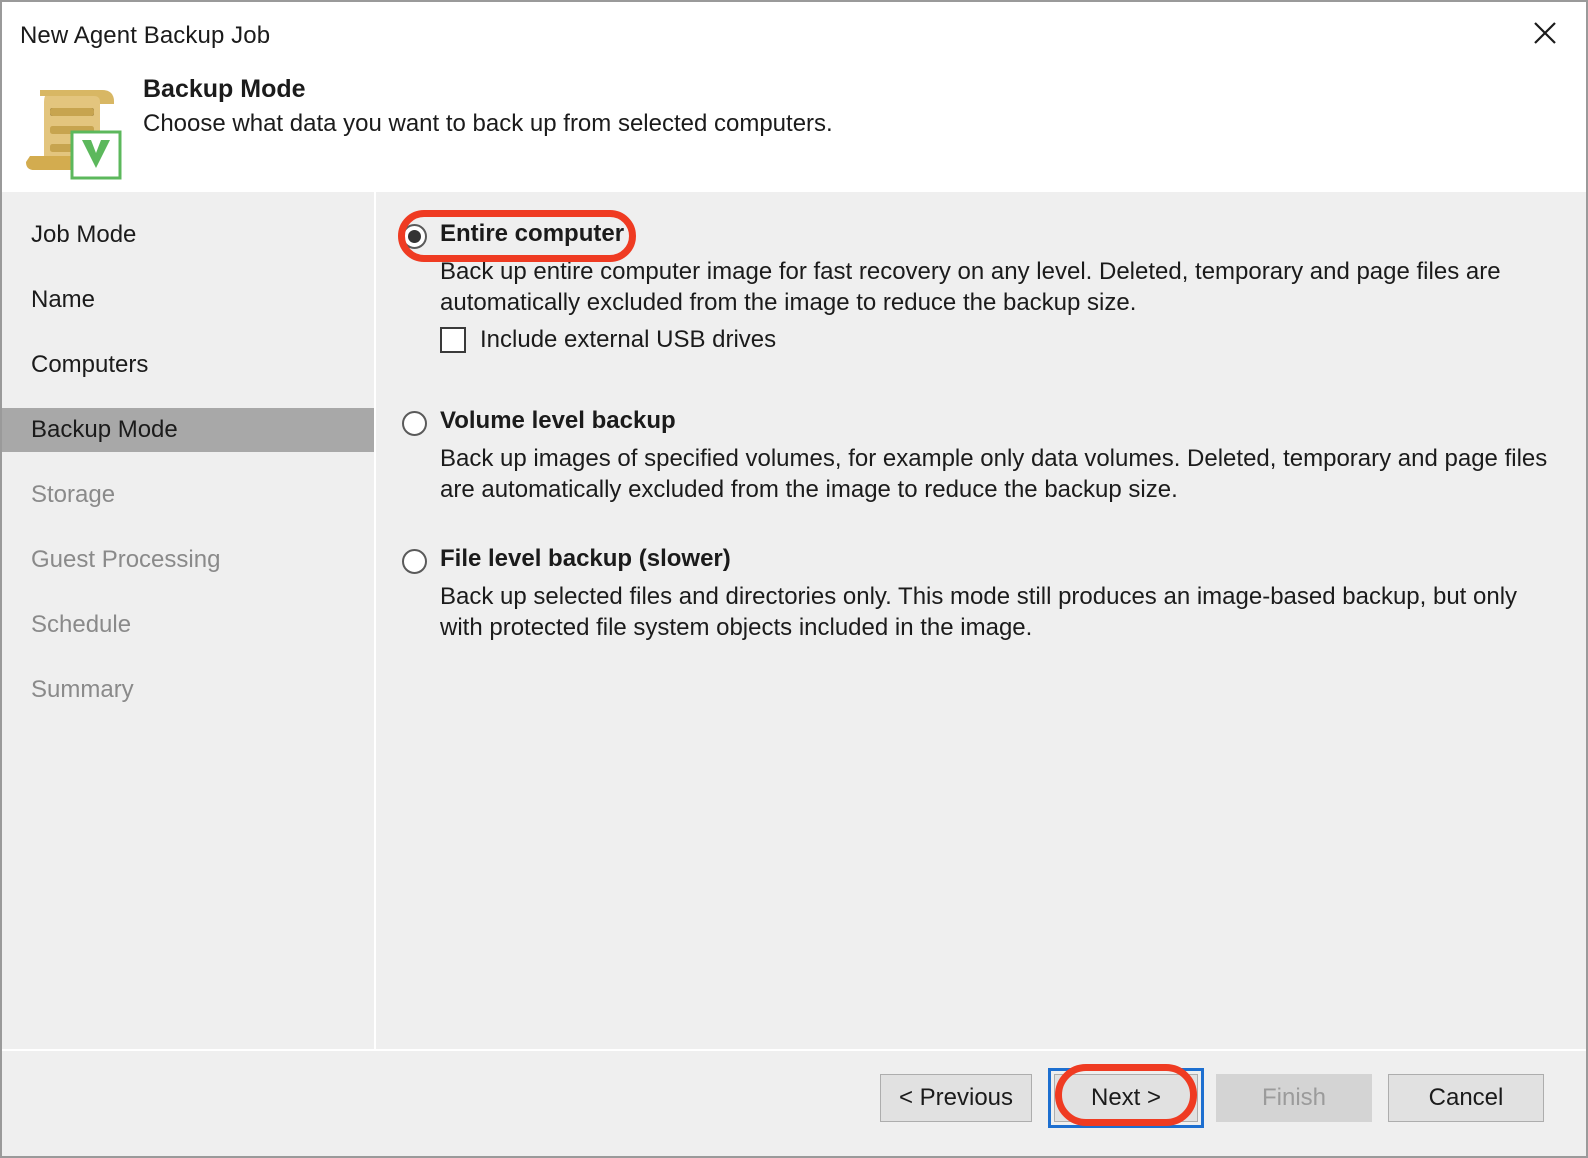 Image resolution: width=1588 pixels, height=1158 pixels. What do you see at coordinates (558, 420) in the screenshot?
I see `option-label: Volume level backup` at bounding box center [558, 420].